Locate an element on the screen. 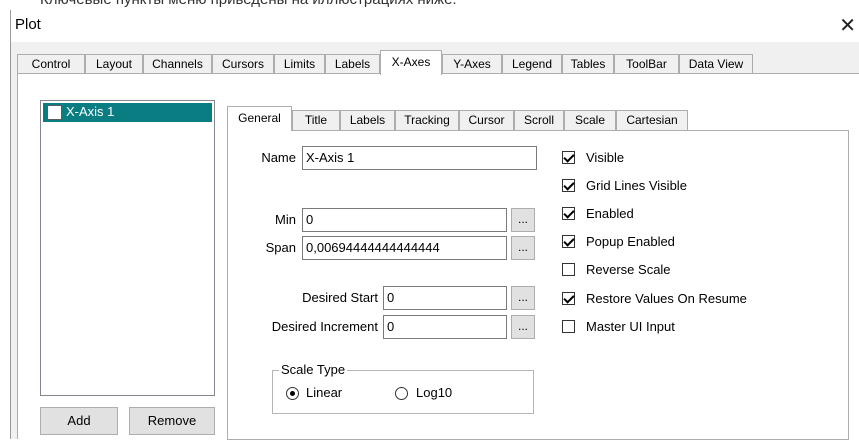 This screenshot has width=859, height=440. desired-start-field: 0 is located at coordinates (445, 298).